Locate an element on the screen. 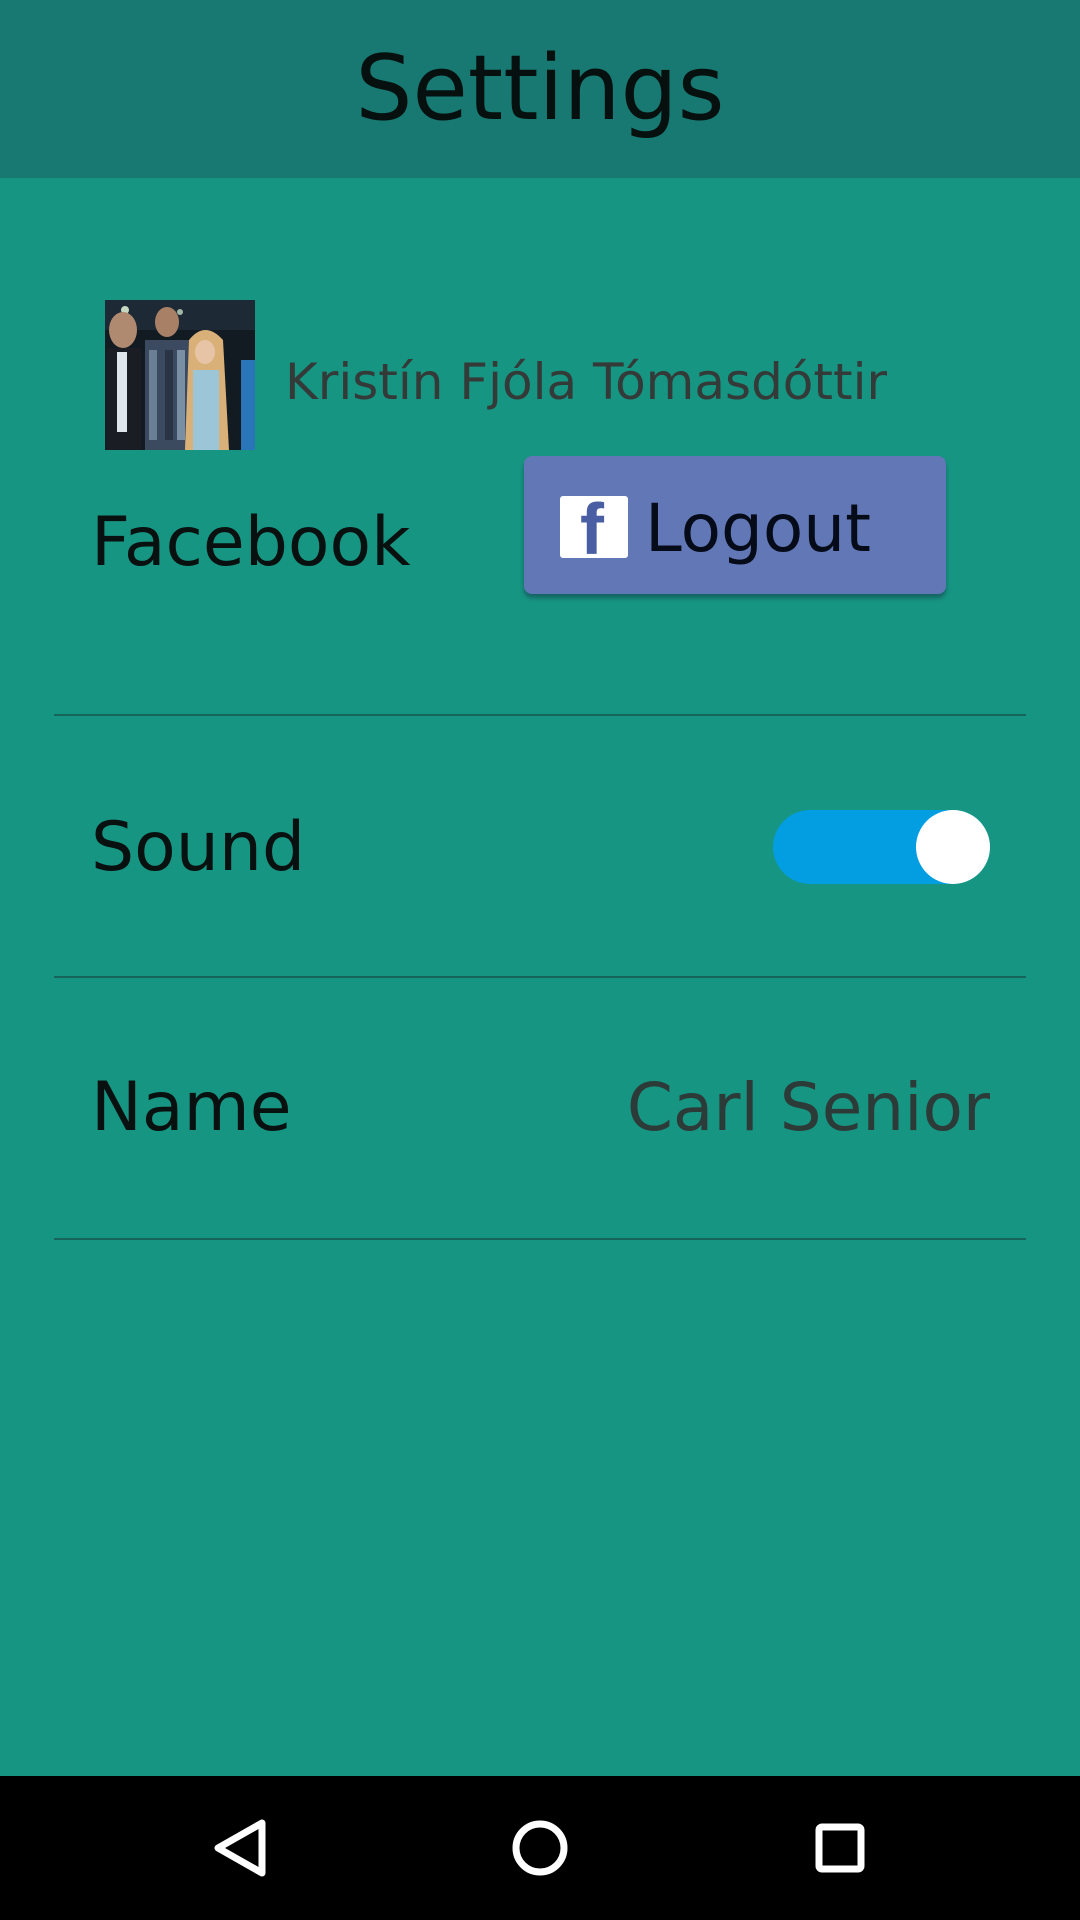 This screenshot has width=1080, height=1920. recents-button is located at coordinates (840, 1848).